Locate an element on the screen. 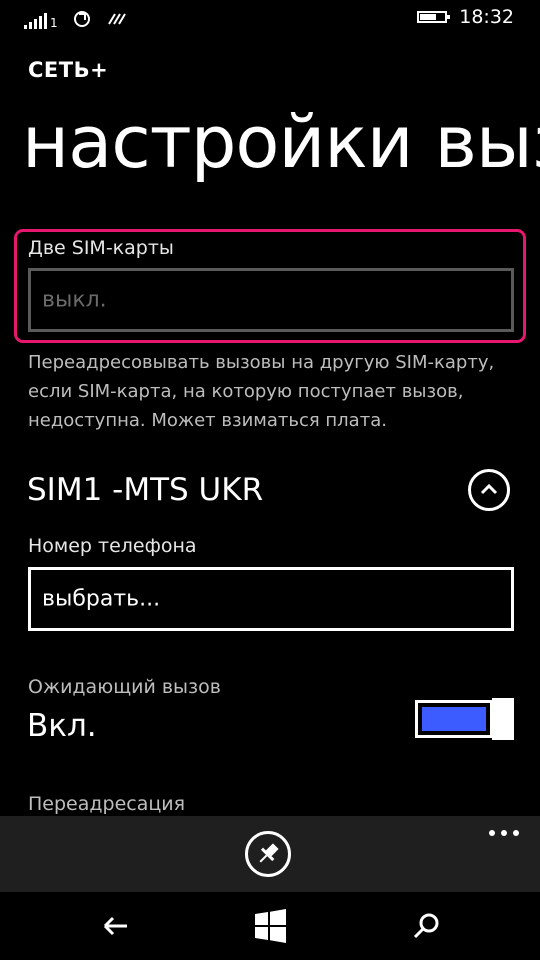 Image resolution: width=540 pixels, height=960 pixels. toggle-track is located at coordinates (454, 719).